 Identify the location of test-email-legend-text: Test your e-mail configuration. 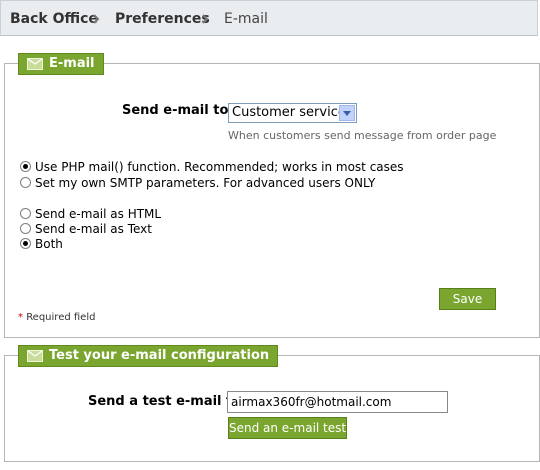
(159, 355).